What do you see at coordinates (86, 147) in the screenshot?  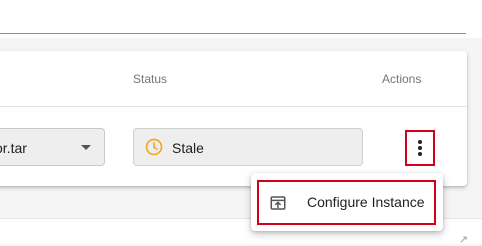 I see `dropdown-arrow-icon` at bounding box center [86, 147].